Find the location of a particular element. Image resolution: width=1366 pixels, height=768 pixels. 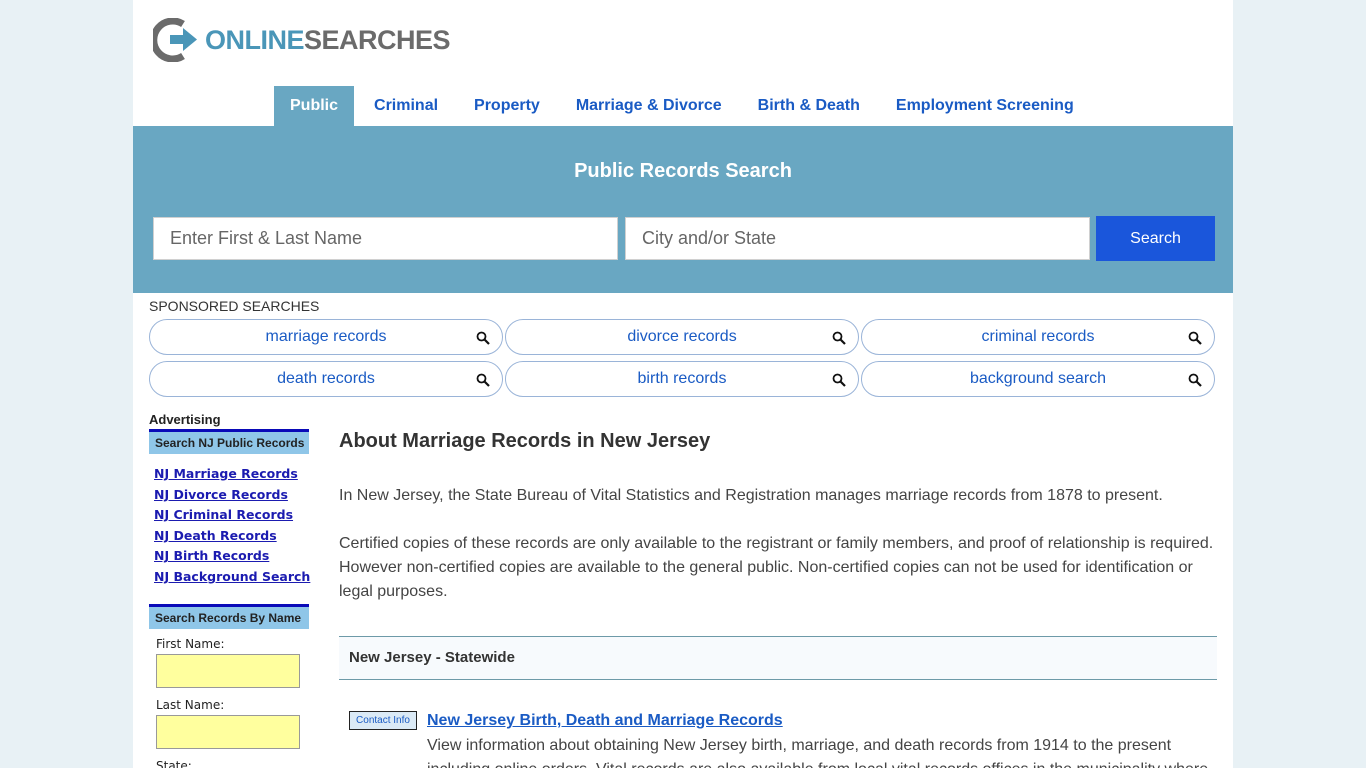

logo-part2: SEARCHES is located at coordinates (377, 39).